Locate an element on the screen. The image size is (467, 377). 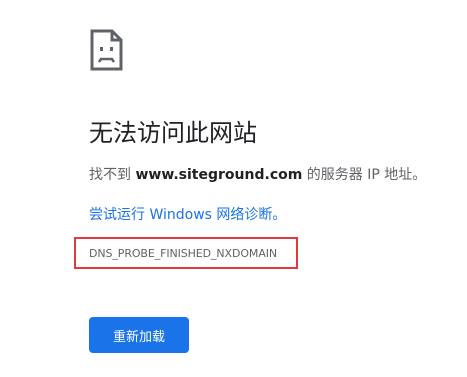
page-title: 无法访问此网站 is located at coordinates (173, 133).